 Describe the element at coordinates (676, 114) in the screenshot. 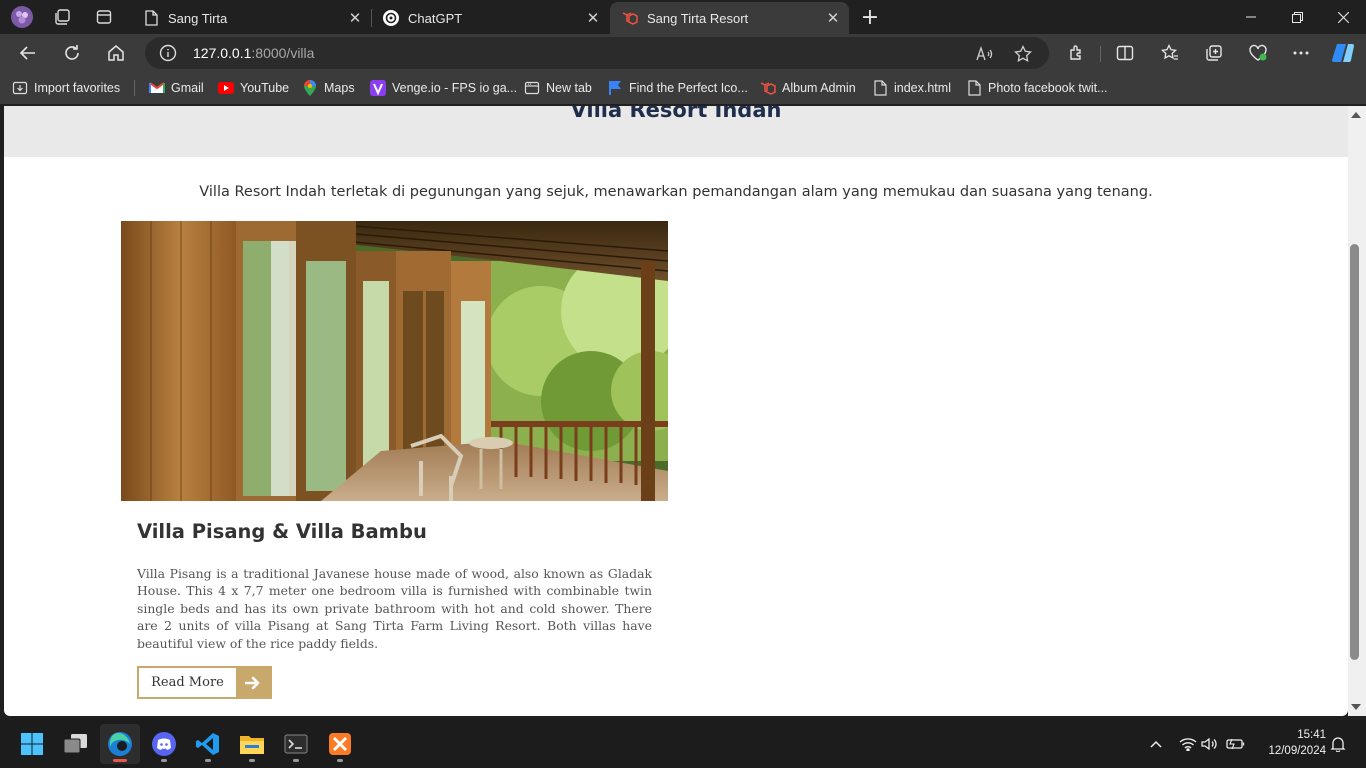

I see `page-title: Villa Resort Indah` at that location.